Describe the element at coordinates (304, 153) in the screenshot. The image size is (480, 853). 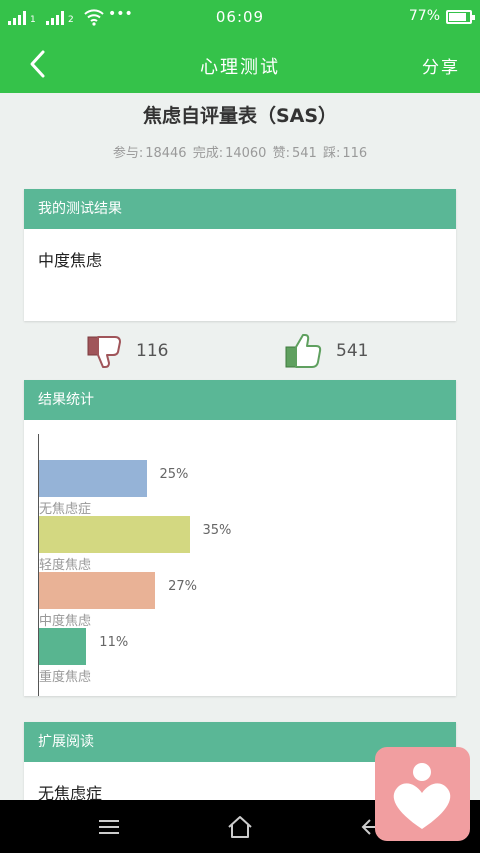
I see `like-count: 541` at that location.